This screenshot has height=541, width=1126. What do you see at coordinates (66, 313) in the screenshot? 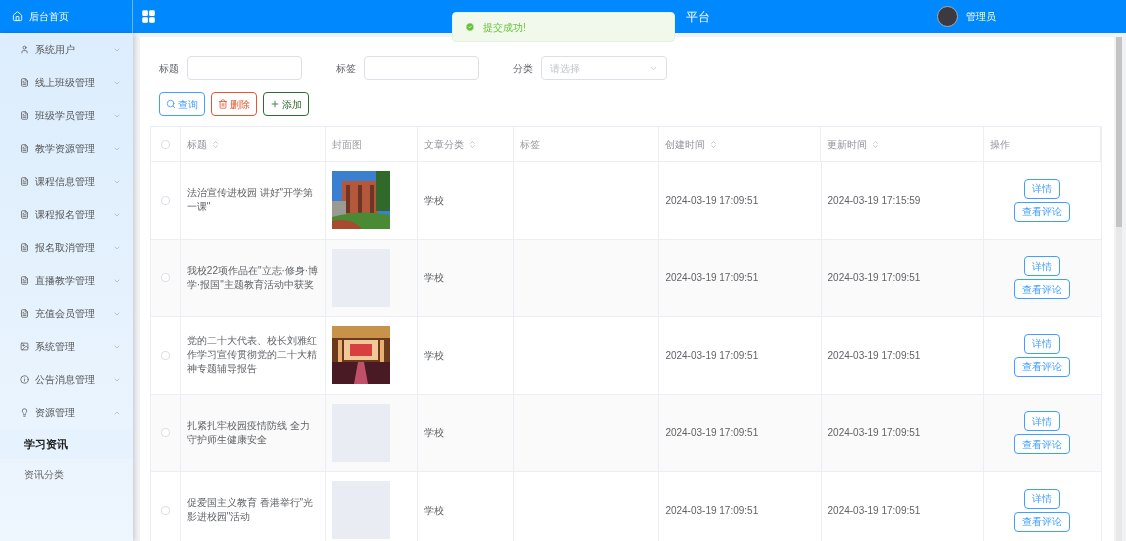
I see `sidebar-item: 充值会员管理` at bounding box center [66, 313].